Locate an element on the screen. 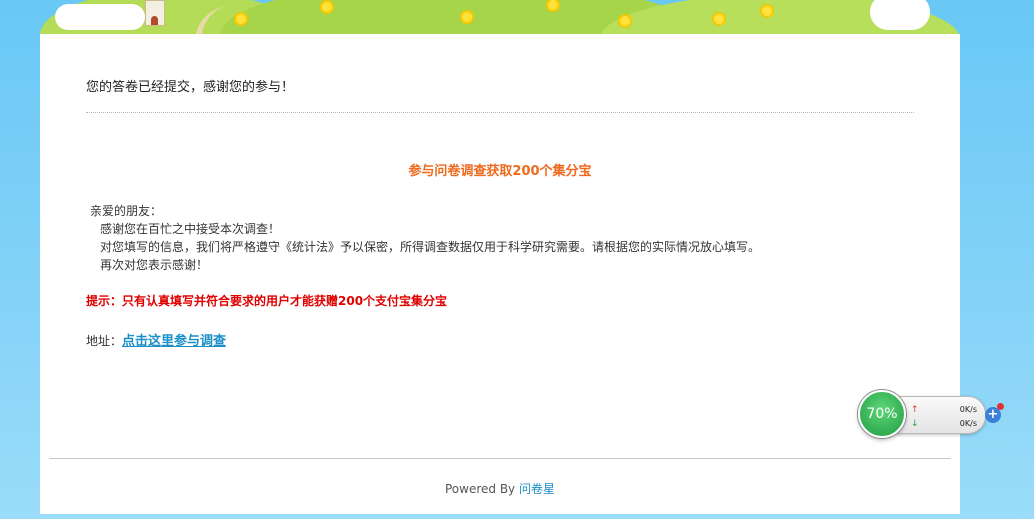  letter-line: 再次对您表示感谢！ is located at coordinates (154, 265).